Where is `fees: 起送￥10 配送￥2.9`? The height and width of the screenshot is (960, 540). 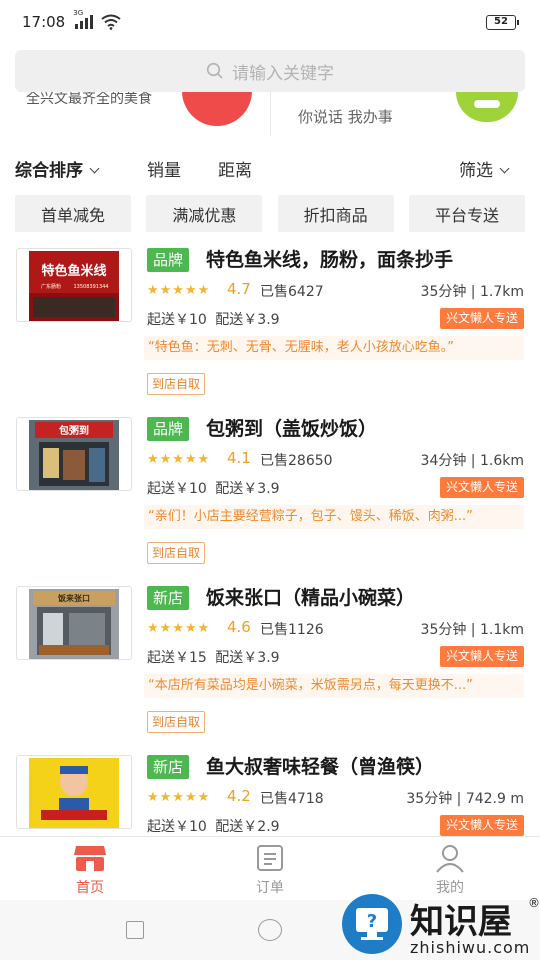 fees: 起送￥10 配送￥2.9 is located at coordinates (213, 826).